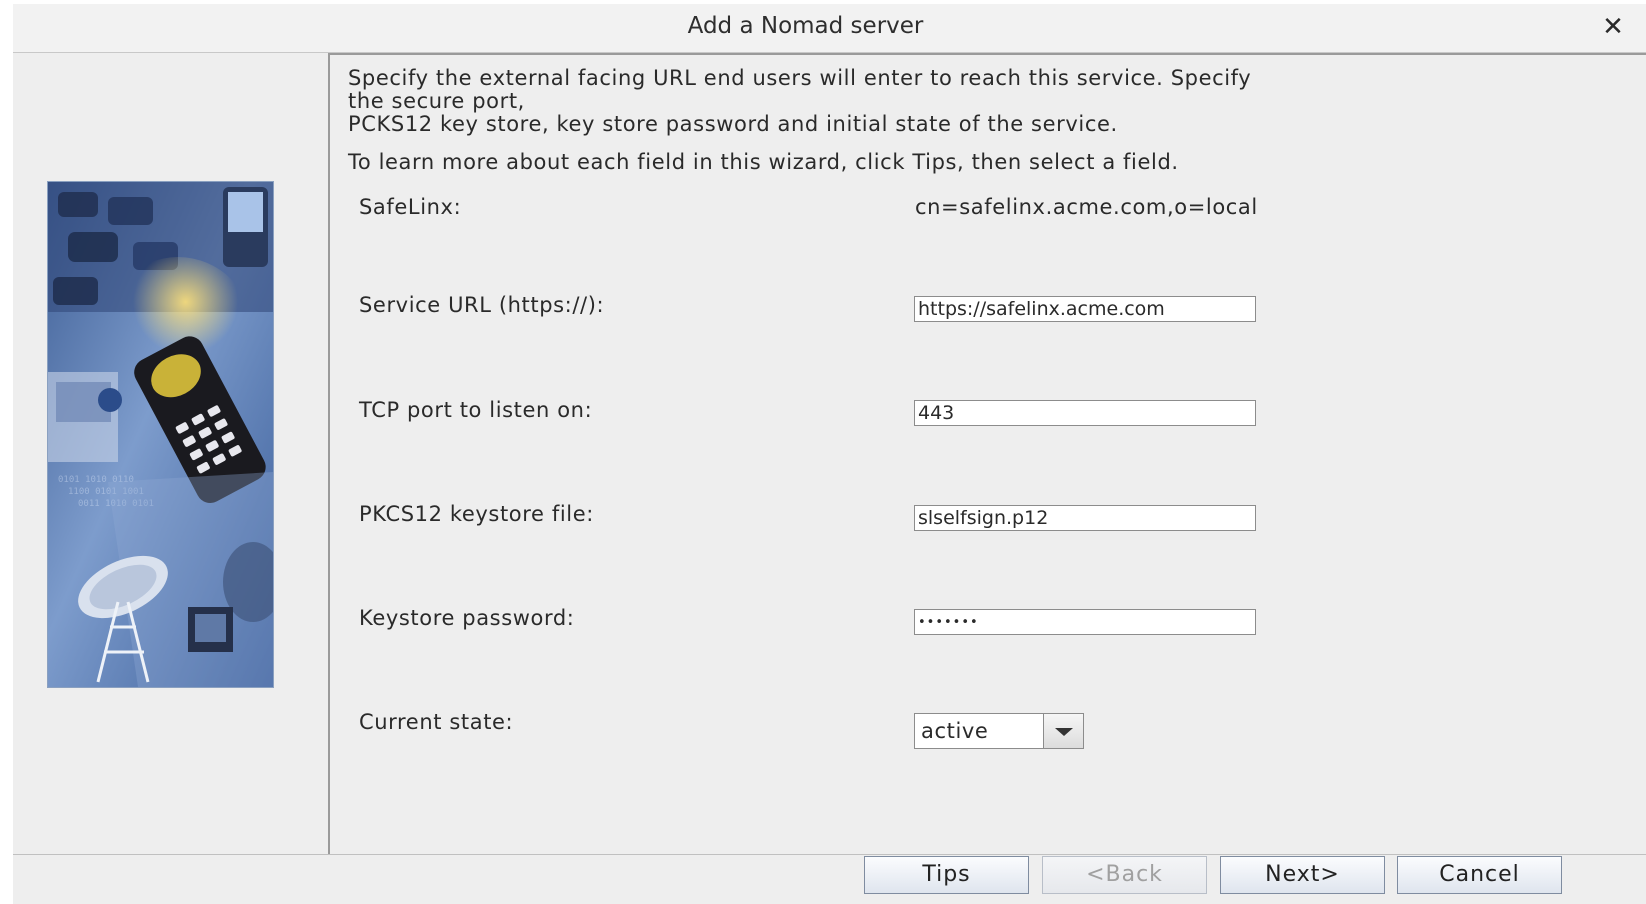 This screenshot has height=904, width=1646. I want to click on keystore-password-input, so click(1085, 622).